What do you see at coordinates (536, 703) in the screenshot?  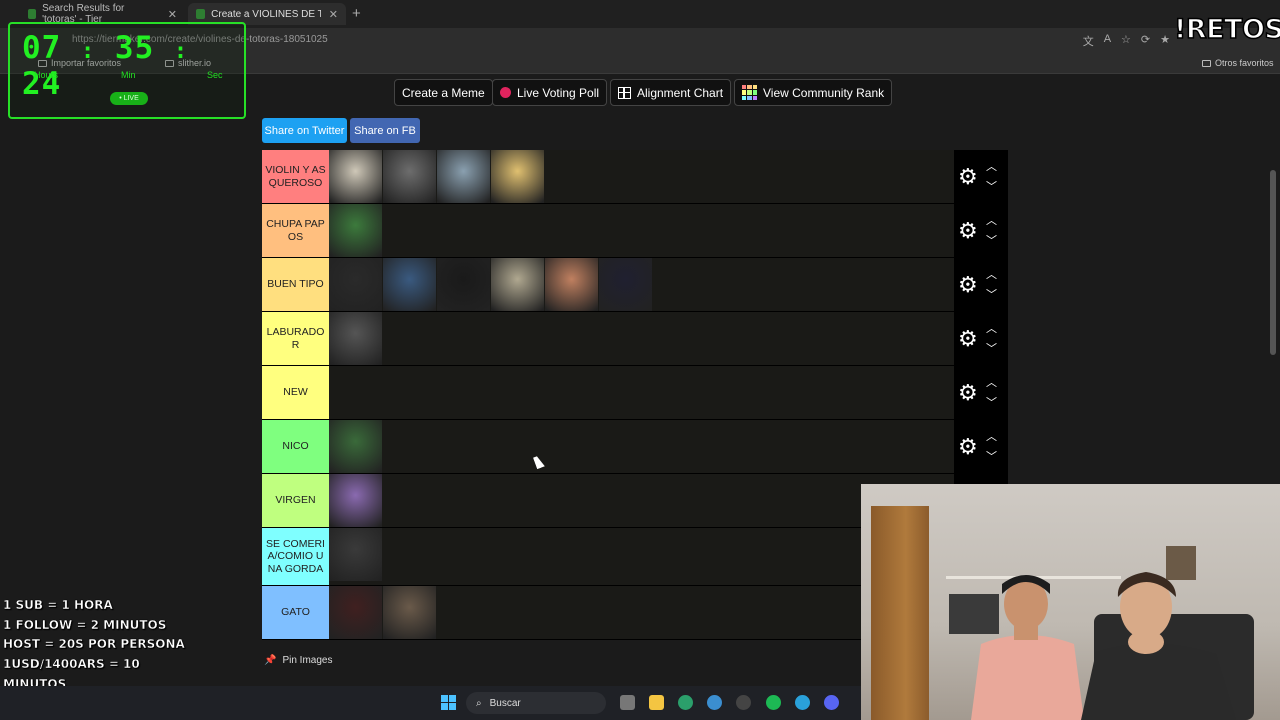 I see `taskbar-search: ⌕ Buscar` at bounding box center [536, 703].